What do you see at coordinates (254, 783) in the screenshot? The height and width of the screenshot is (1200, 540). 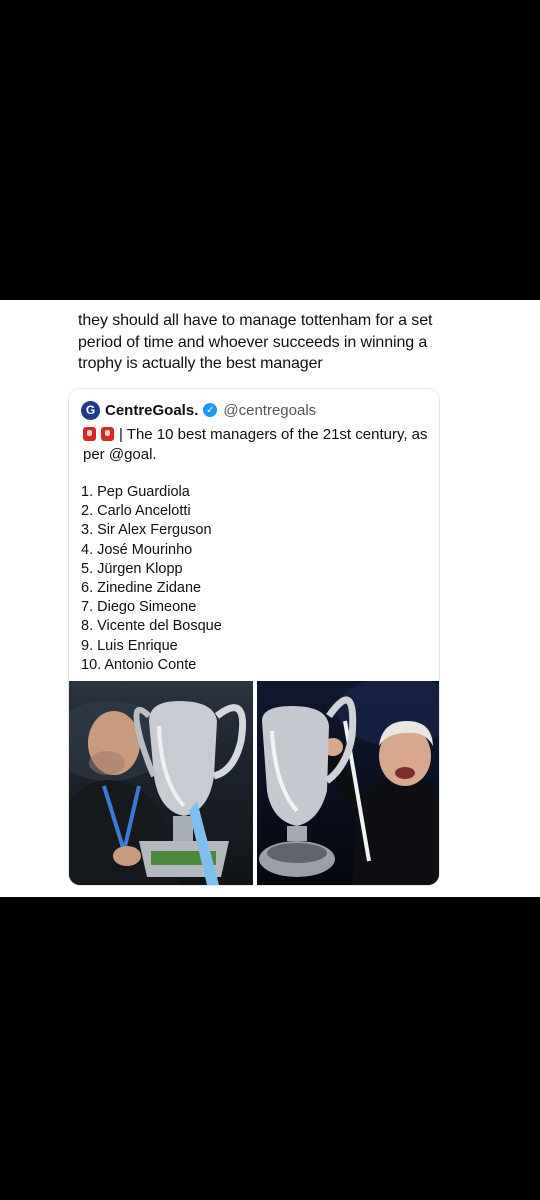 I see `quoted-tweet-media` at bounding box center [254, 783].